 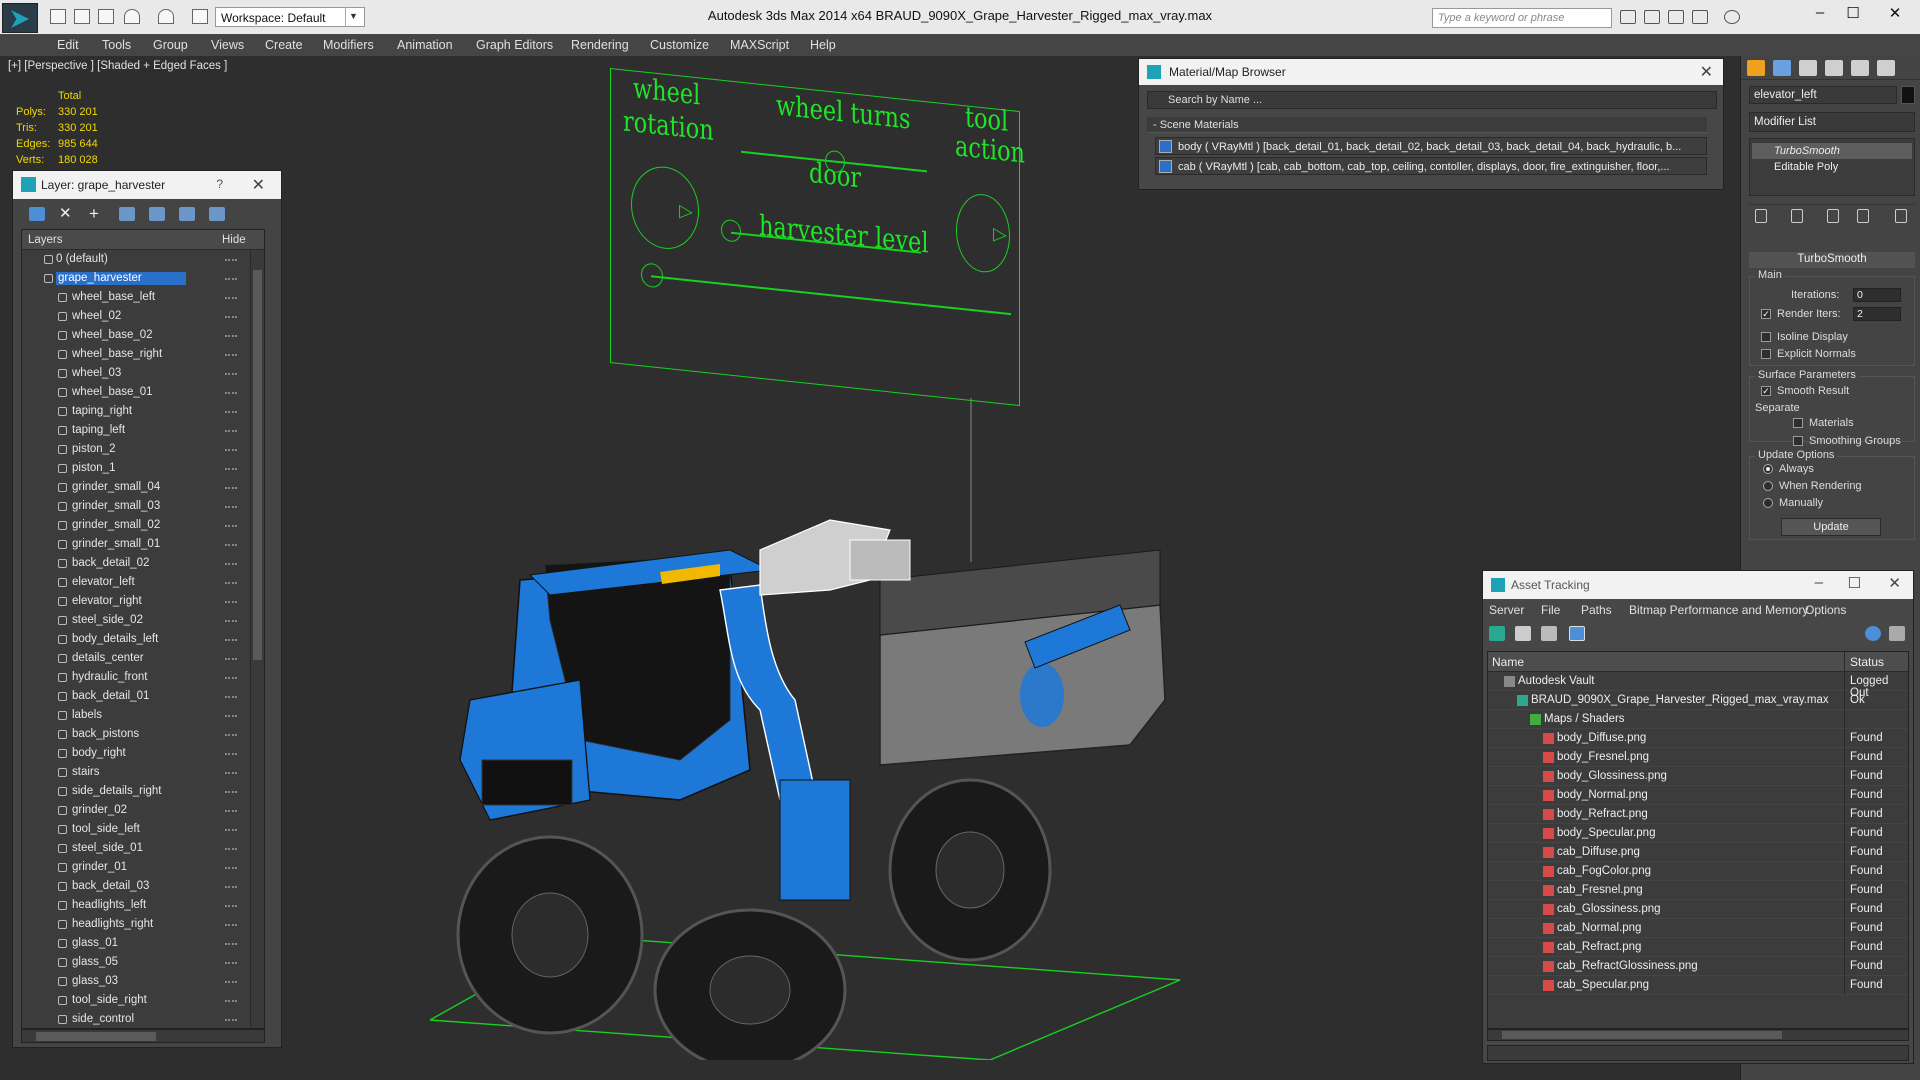 What do you see at coordinates (143, 506) in the screenshot?
I see `layer-row: grinder_small_03` at bounding box center [143, 506].